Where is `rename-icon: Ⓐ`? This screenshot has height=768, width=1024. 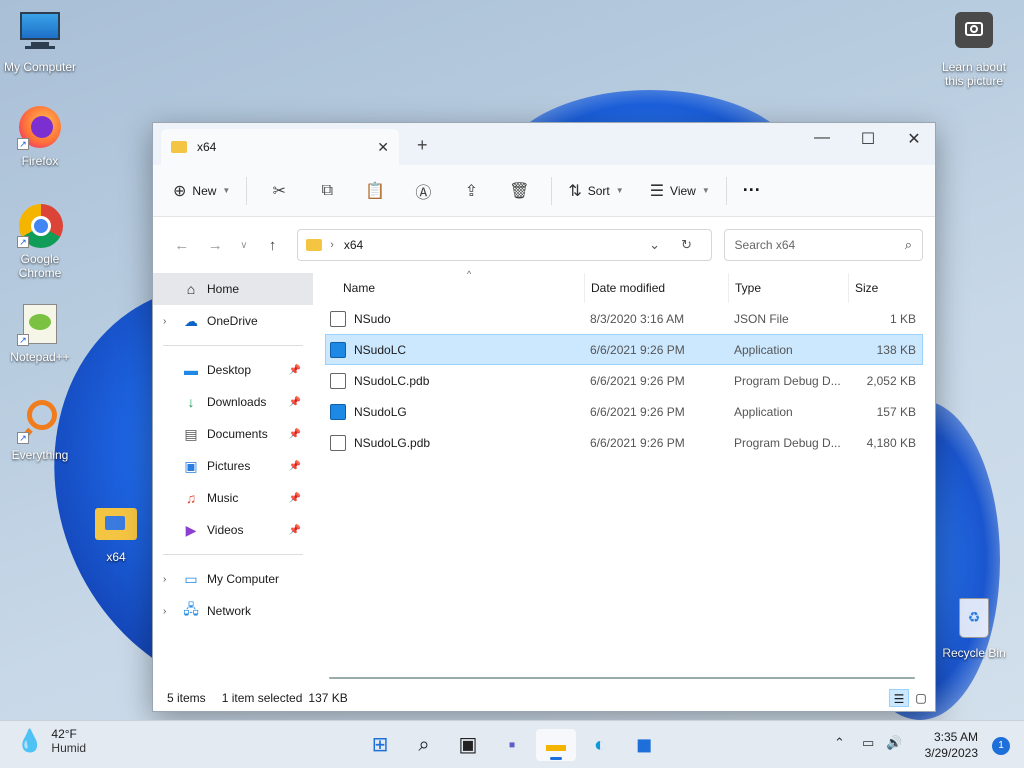
rename-icon: Ⓐ is located at coordinates (423, 191).